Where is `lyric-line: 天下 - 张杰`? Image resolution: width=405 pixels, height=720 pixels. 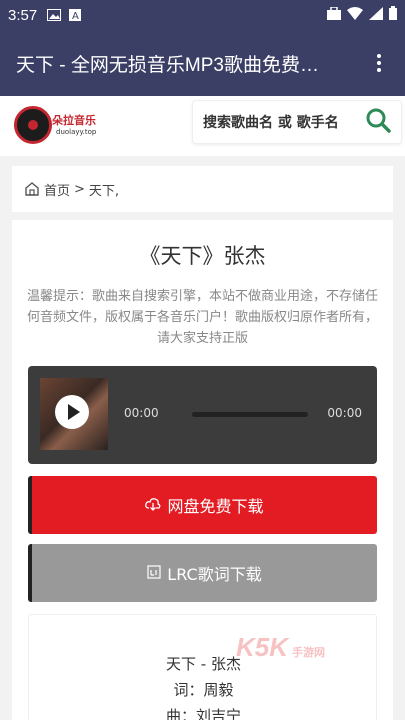 lyric-line: 天下 - 张杰 is located at coordinates (203, 664).